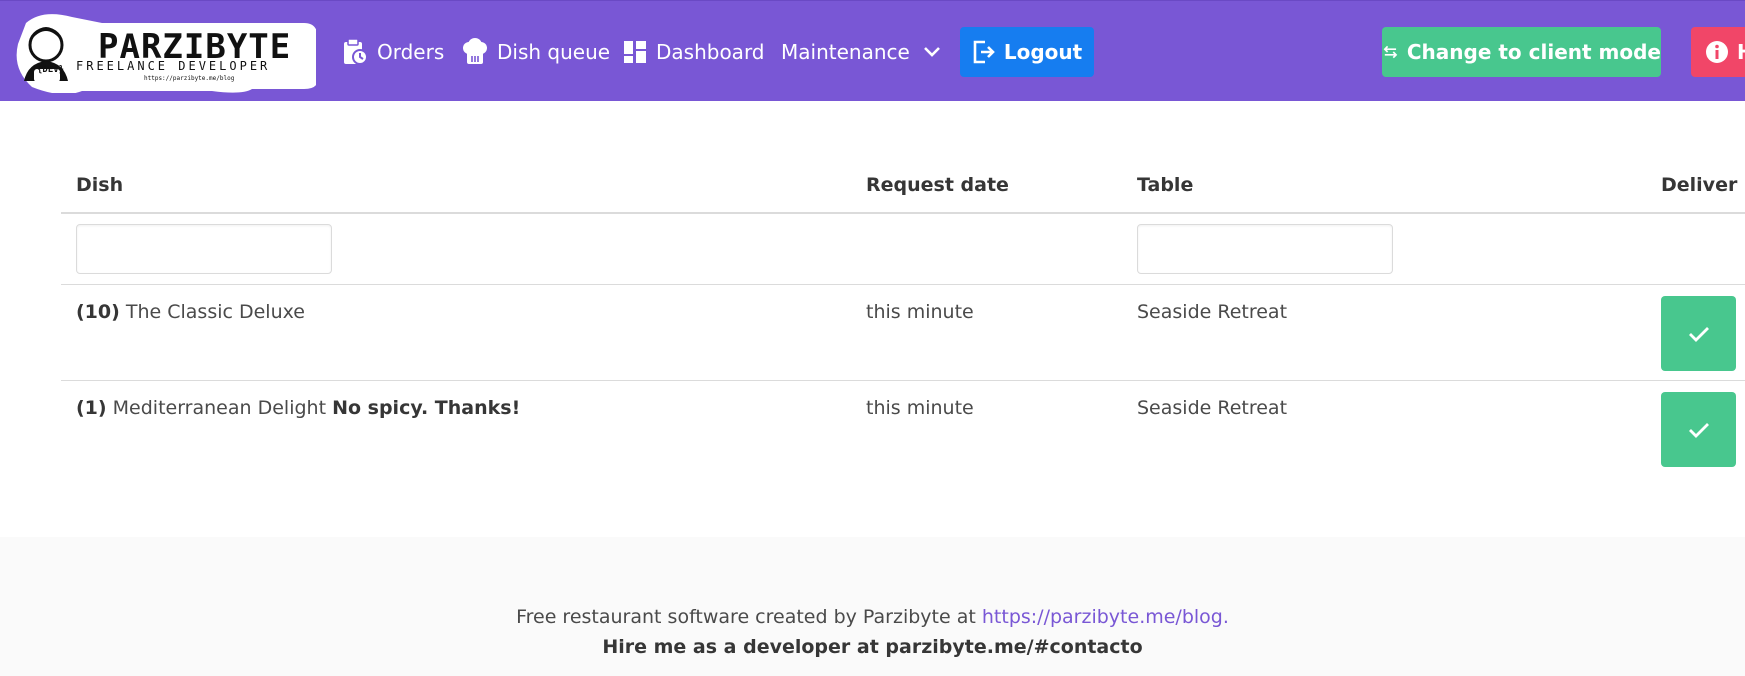  Describe the element at coordinates (1390, 52) in the screenshot. I see `swap-arrows-icon` at that location.